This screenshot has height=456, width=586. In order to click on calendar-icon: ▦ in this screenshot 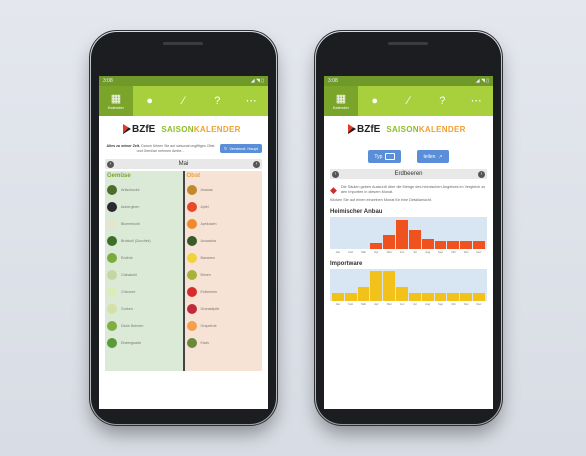, I will do `click(341, 98)`.